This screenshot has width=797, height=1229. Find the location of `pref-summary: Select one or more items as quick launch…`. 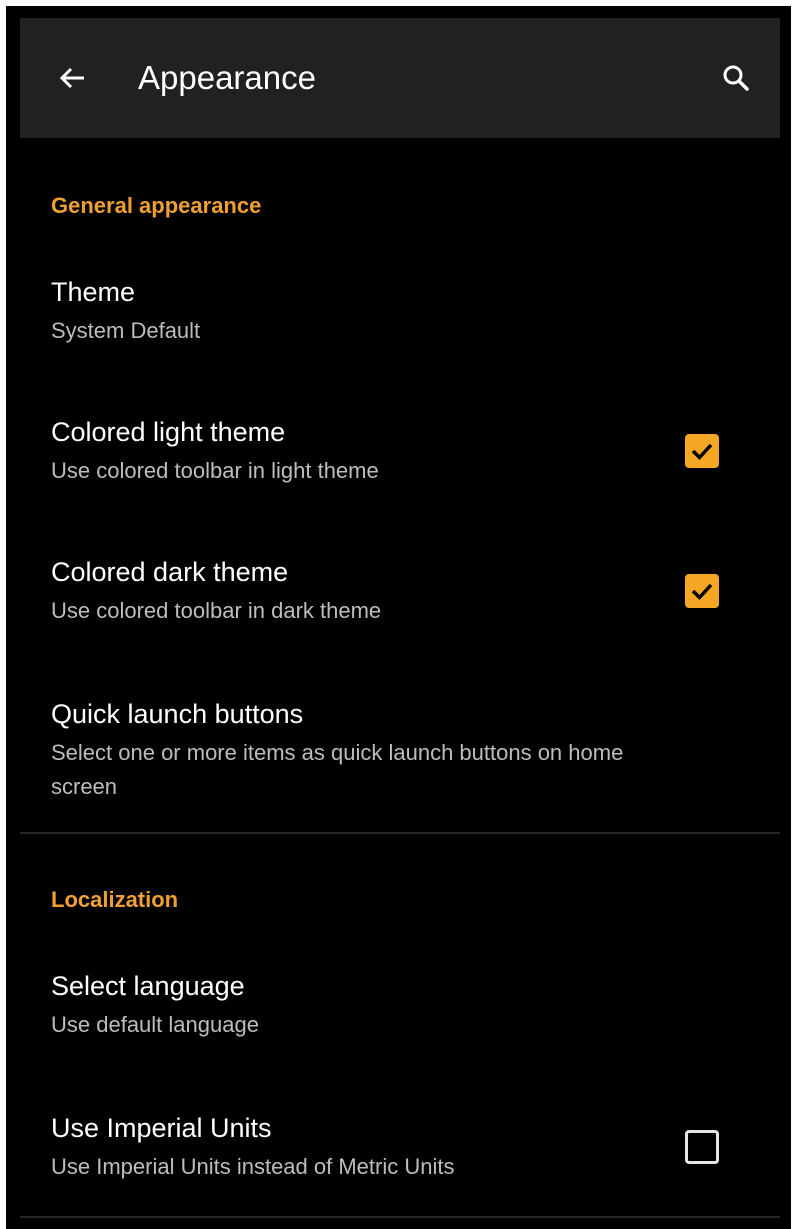

pref-summary: Select one or more items as quick launch… is located at coordinates (337, 769).